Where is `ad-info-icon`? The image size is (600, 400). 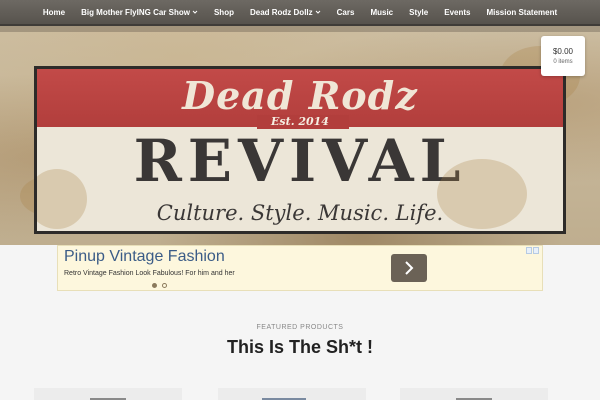 ad-info-icon is located at coordinates (529, 250).